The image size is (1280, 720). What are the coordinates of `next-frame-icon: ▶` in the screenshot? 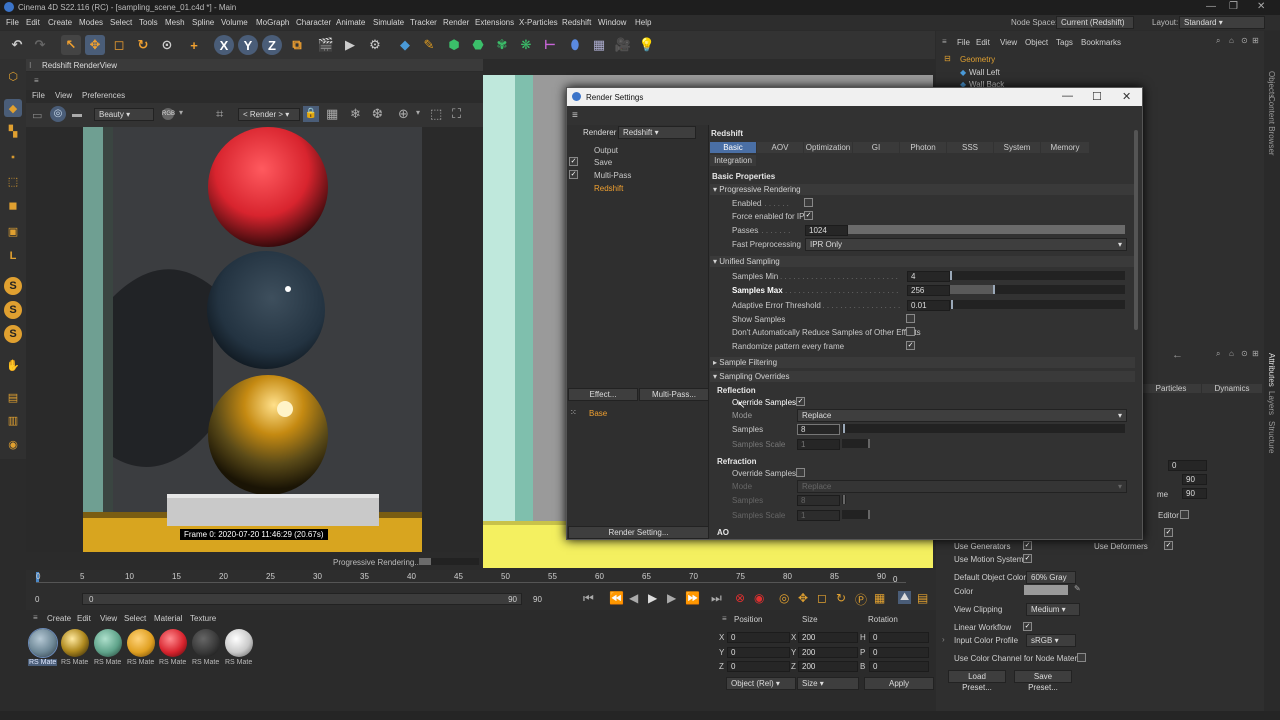 It's located at (671, 598).